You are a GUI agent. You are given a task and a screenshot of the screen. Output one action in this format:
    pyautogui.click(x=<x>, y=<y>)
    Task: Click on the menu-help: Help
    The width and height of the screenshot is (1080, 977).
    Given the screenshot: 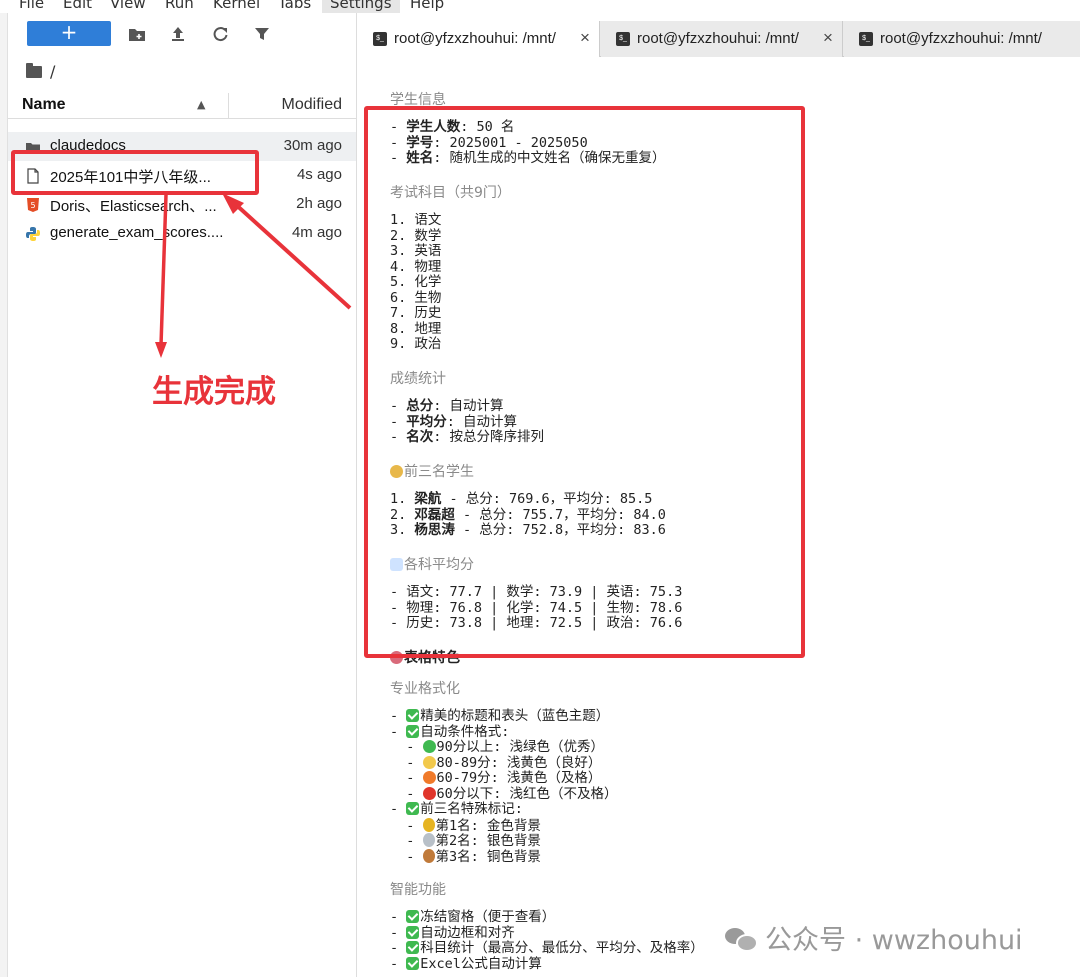 What is the action you would take?
    pyautogui.click(x=427, y=6)
    